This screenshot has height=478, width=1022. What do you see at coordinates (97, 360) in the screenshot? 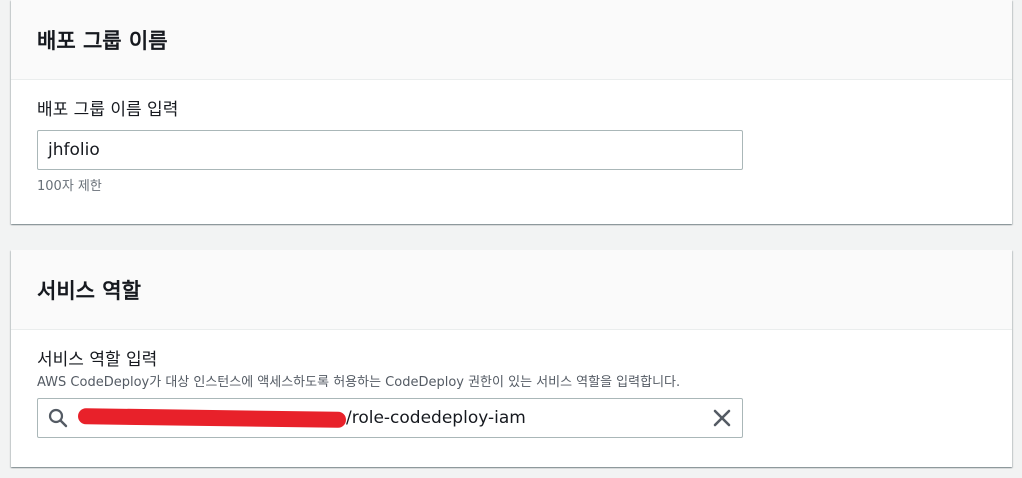
I see `service-role-label: 서비스 역할 입력` at bounding box center [97, 360].